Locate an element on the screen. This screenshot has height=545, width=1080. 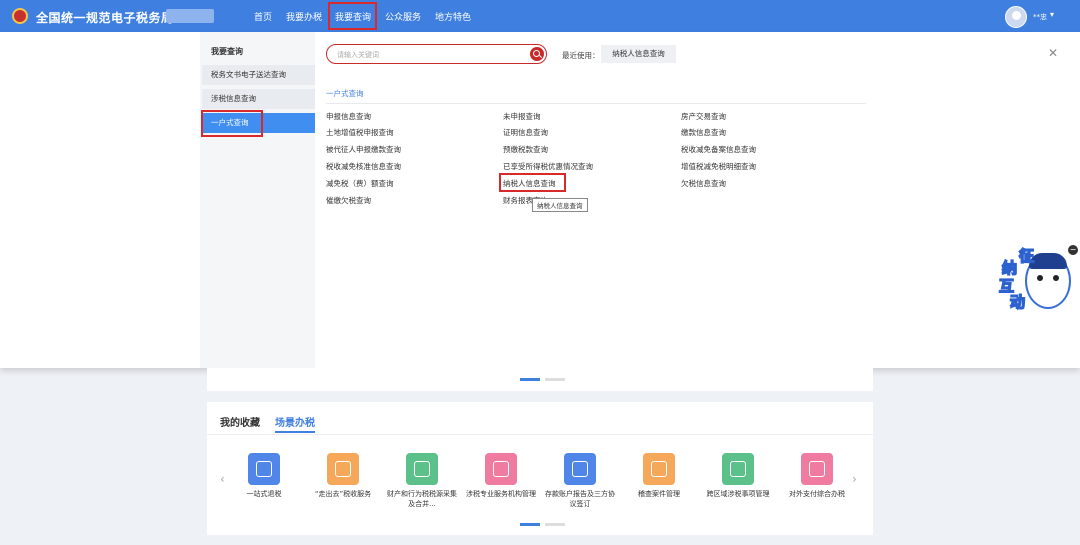
top-nav-bar: 全国统一规范电子税务局 首页 我要办税 我要查询 公众服务 地方特色 **忠 ▾ is located at coordinates (540, 16).